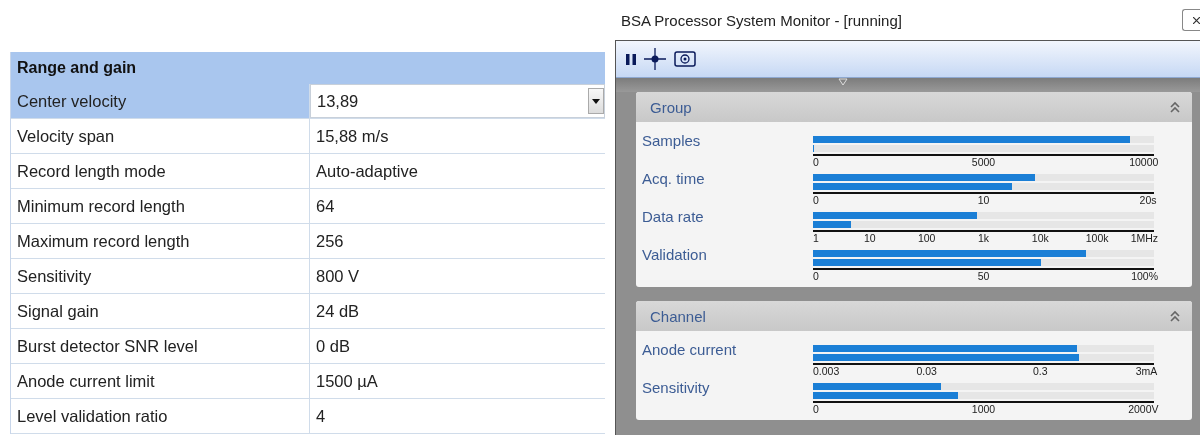 The width and height of the screenshot is (1200, 435). Describe the element at coordinates (1145, 275) in the screenshot. I see `tick-label: 100%` at that location.